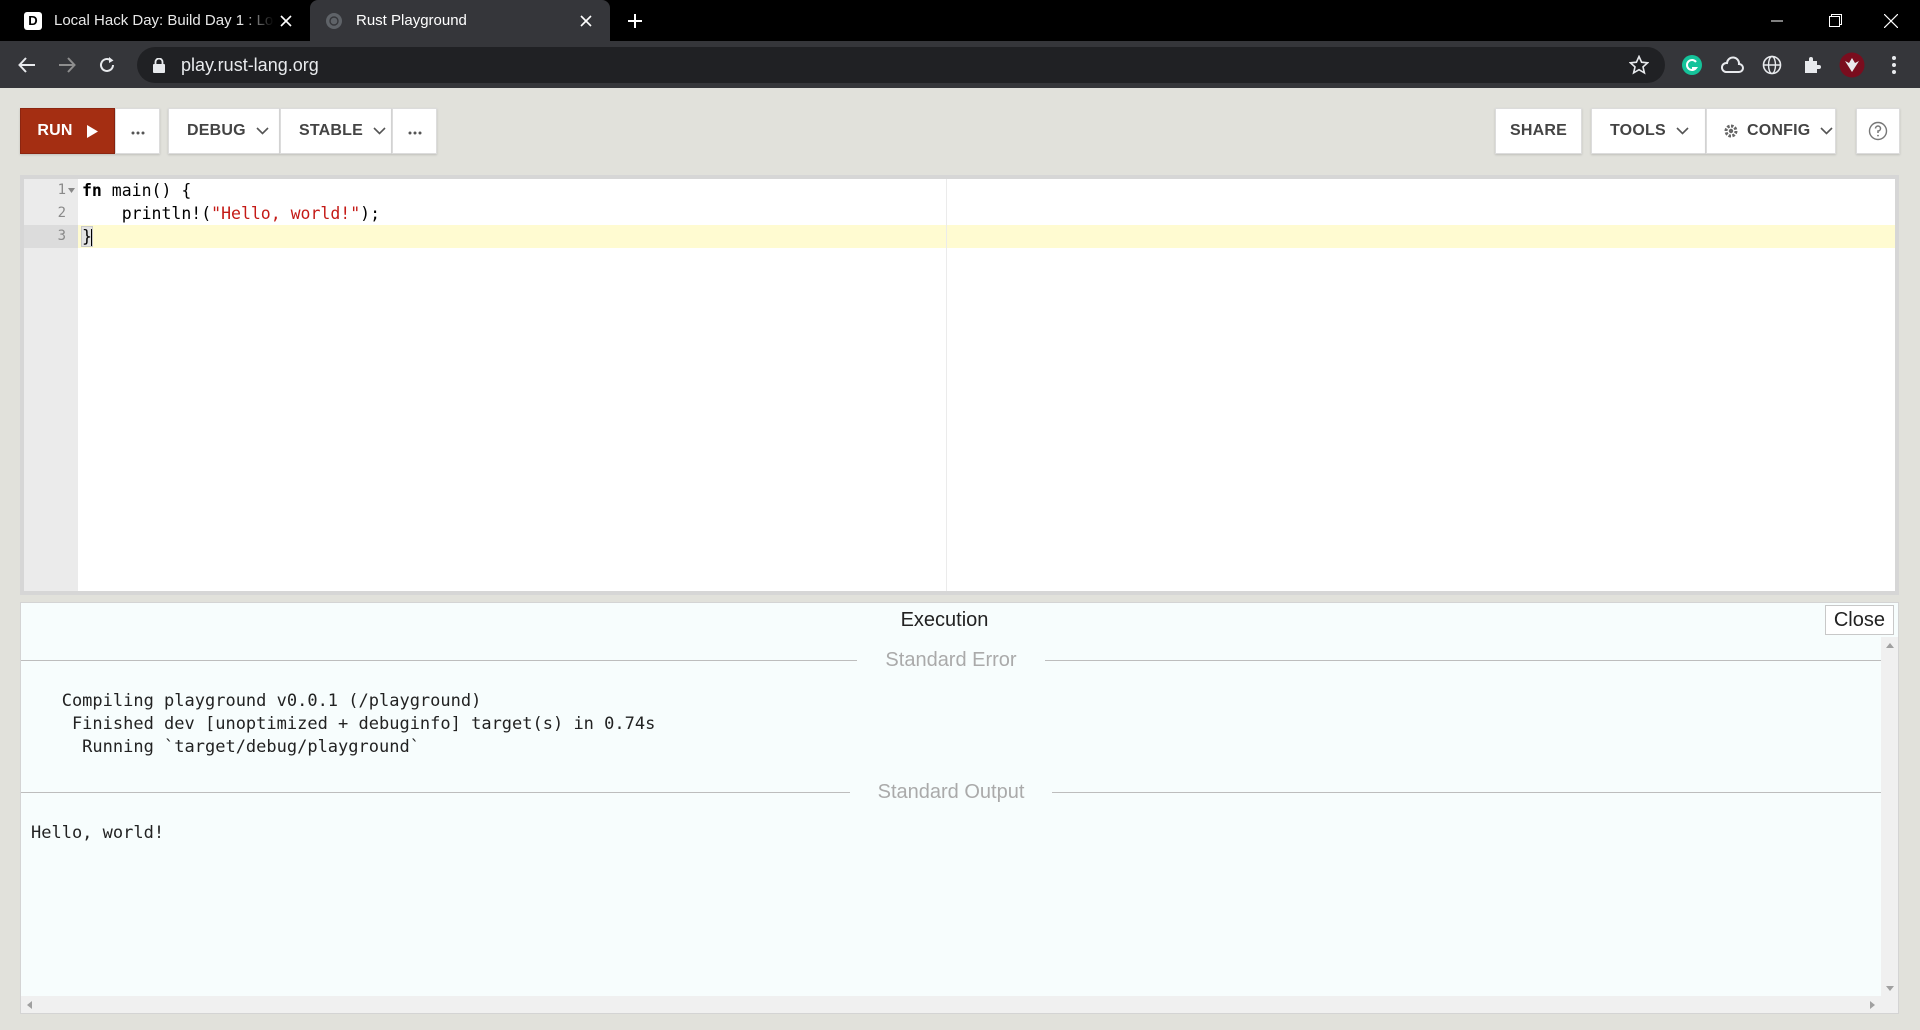  Describe the element at coordinates (159, 65) in the screenshot. I see `lock-icon` at that location.